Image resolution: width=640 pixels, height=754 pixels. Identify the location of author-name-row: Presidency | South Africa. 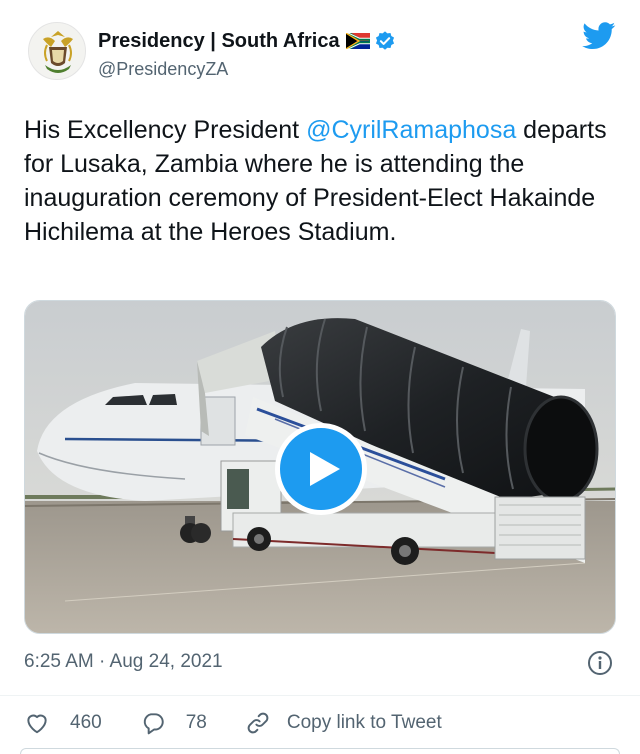
(247, 41).